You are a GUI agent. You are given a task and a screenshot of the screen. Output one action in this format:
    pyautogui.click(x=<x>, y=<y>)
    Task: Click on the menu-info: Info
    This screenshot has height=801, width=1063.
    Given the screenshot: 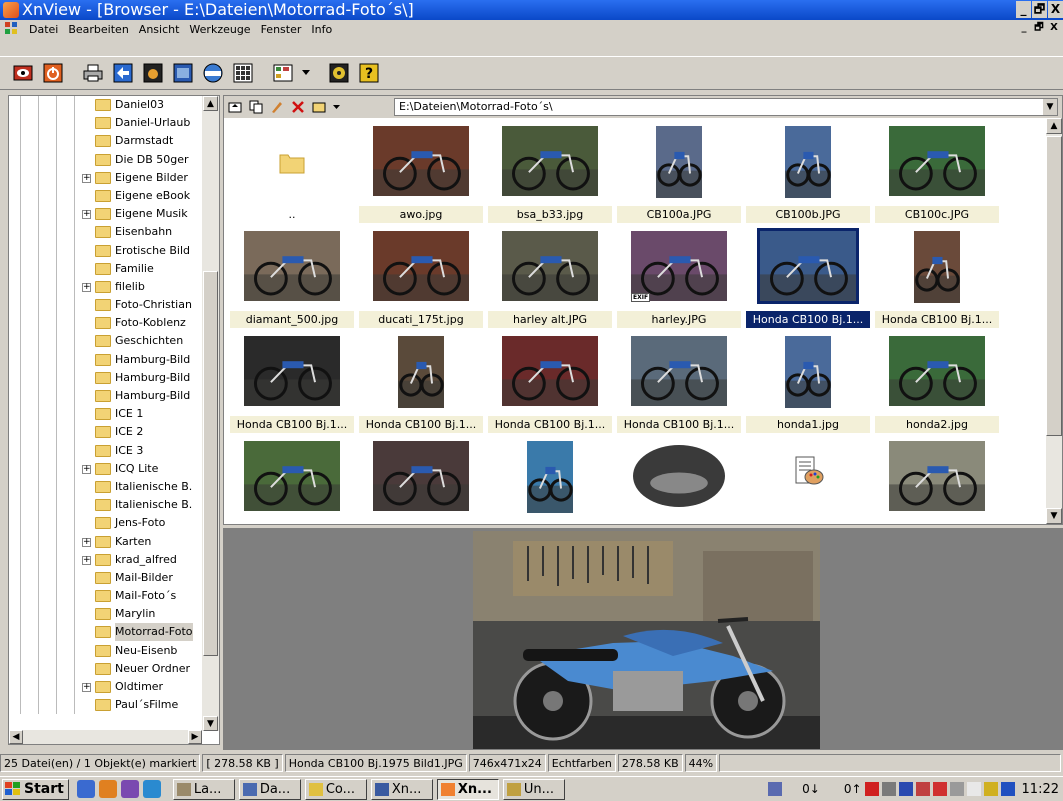 What is the action you would take?
    pyautogui.click(x=321, y=29)
    